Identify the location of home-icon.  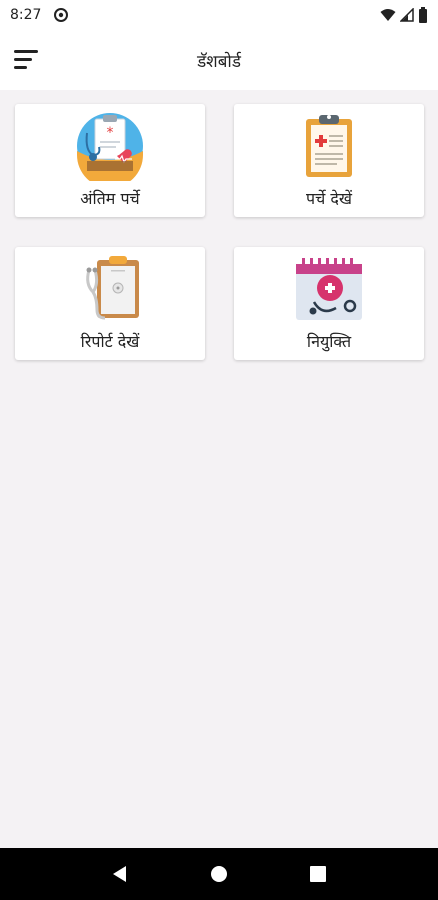
(218, 874).